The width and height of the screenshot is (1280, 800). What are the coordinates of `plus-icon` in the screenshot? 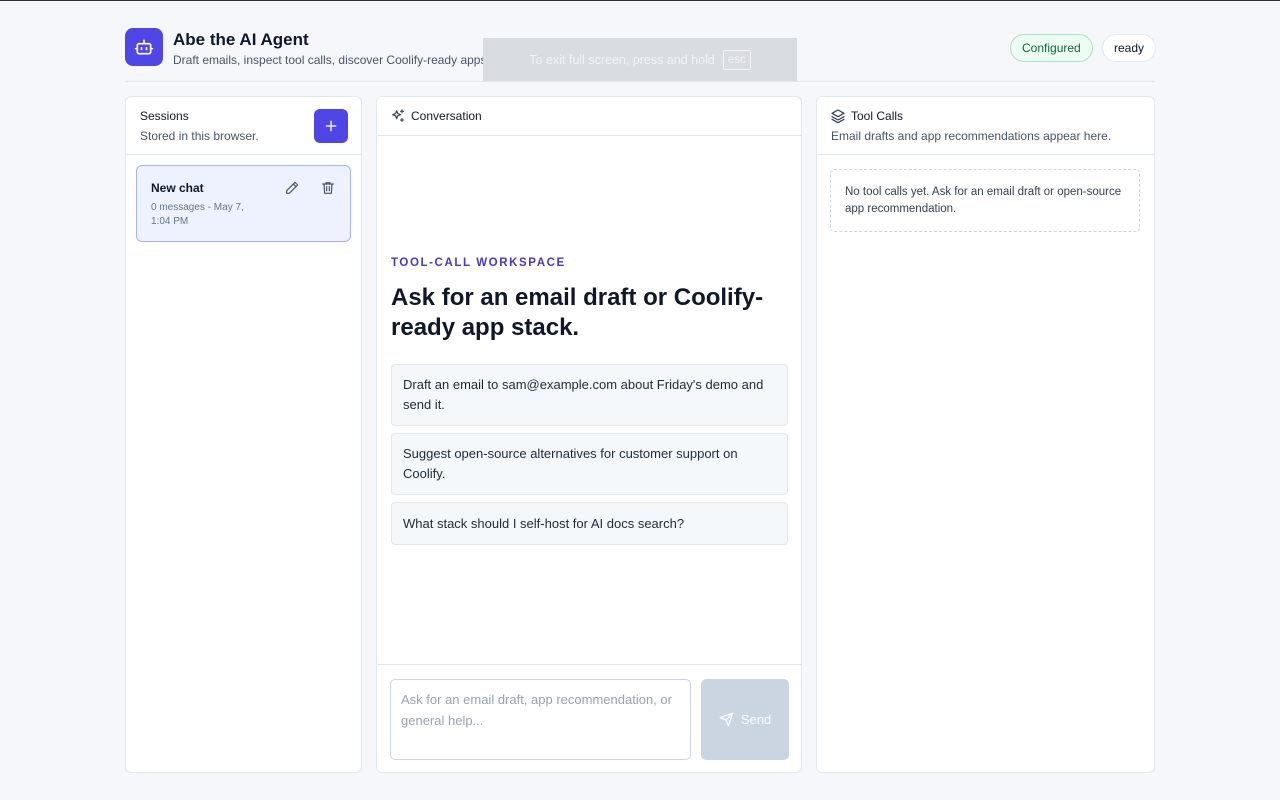 It's located at (331, 126).